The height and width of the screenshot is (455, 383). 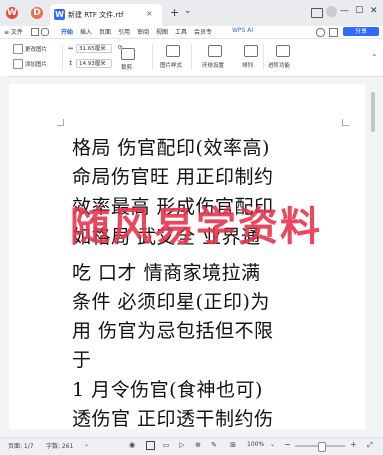 I want to click on status-expand-icon: ⌄, so click(x=86, y=444).